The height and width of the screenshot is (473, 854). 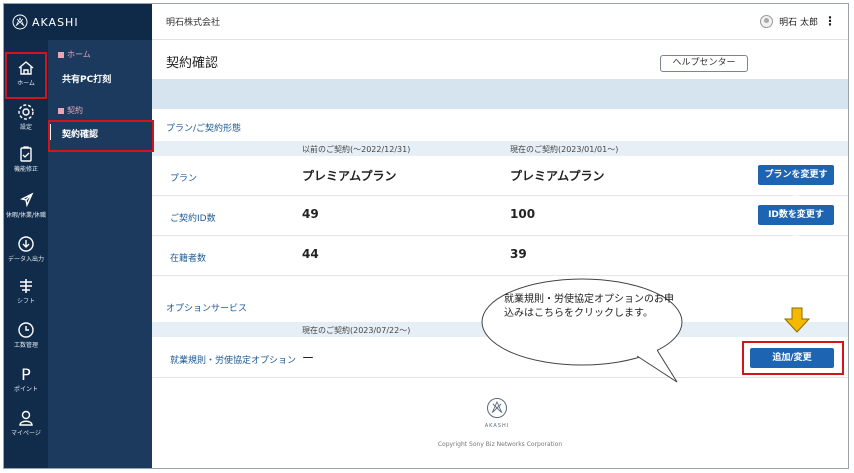 I want to click on footer-logo: AKASHI, so click(x=497, y=414).